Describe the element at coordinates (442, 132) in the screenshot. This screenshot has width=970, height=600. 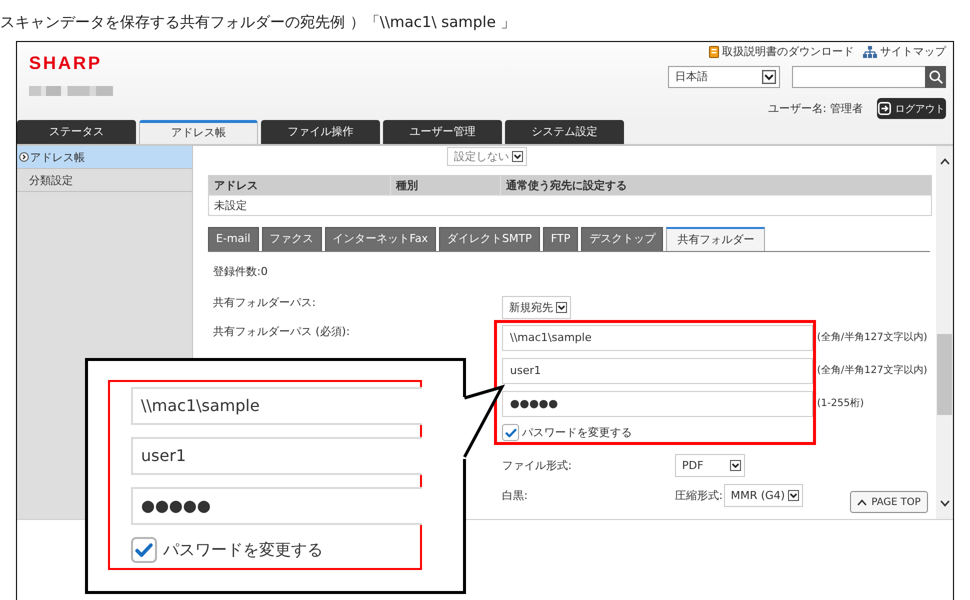
I see `nav-tab: ユーザー管理` at that location.